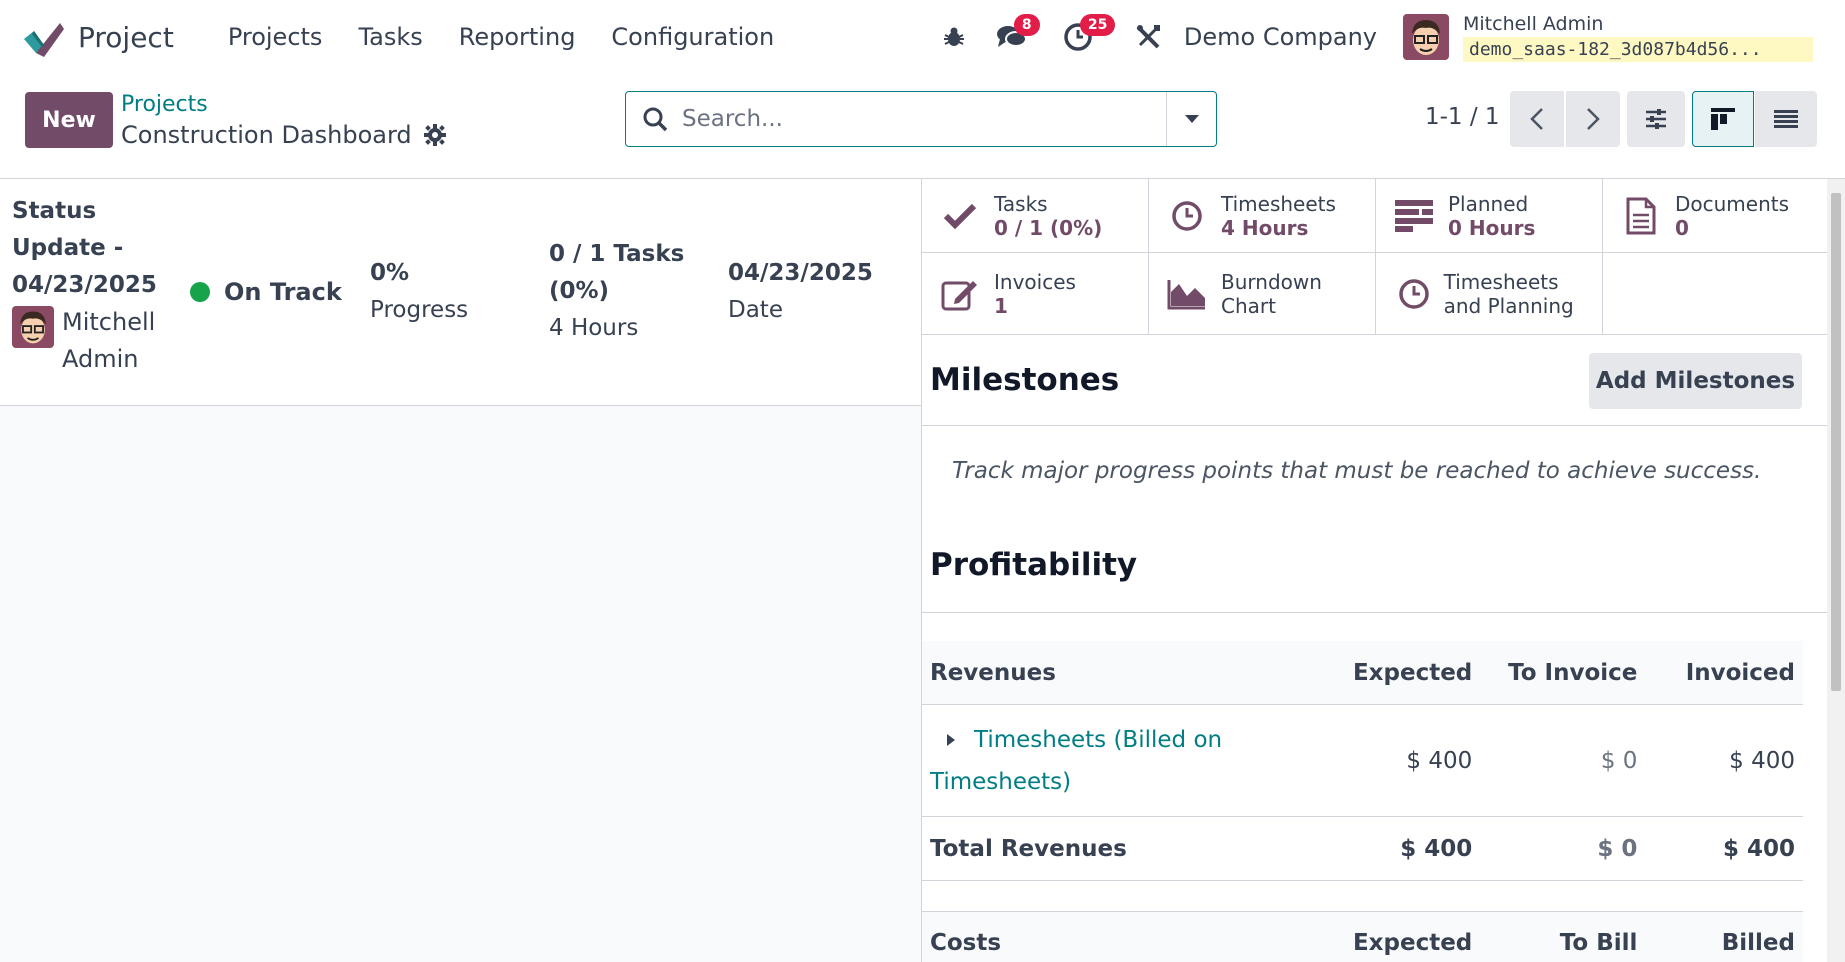 This screenshot has height=962, width=1845. I want to click on user-name: Mitchell Admin, so click(1533, 23).